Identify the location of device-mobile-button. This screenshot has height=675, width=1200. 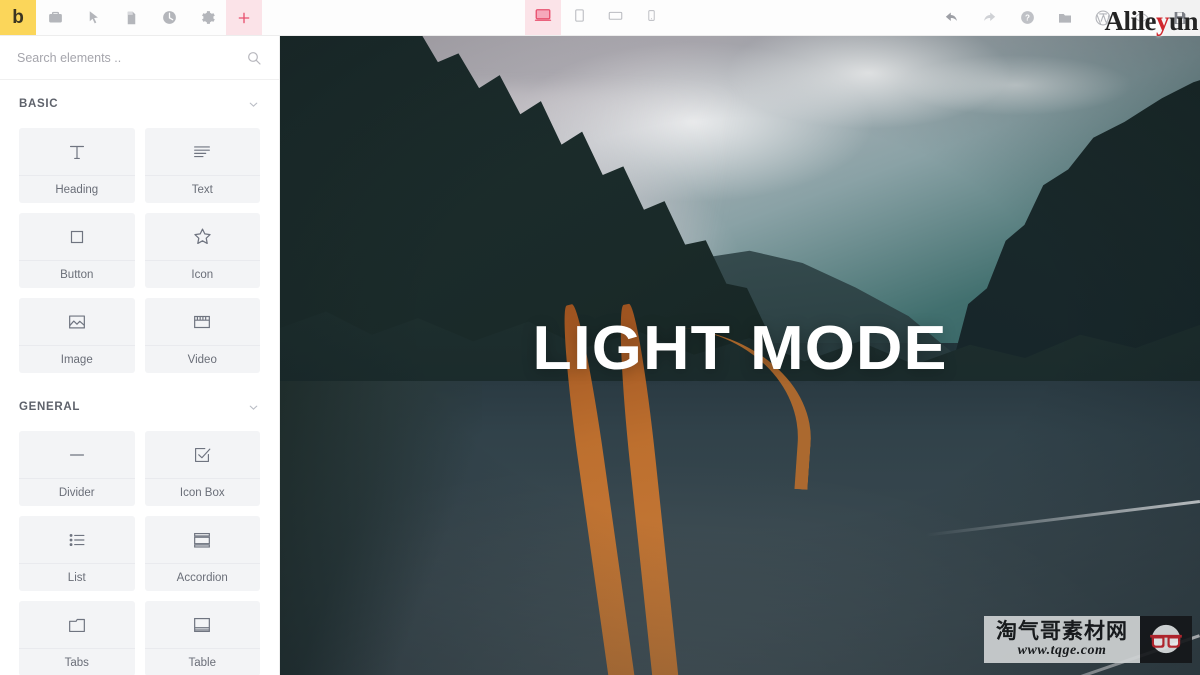
(651, 17).